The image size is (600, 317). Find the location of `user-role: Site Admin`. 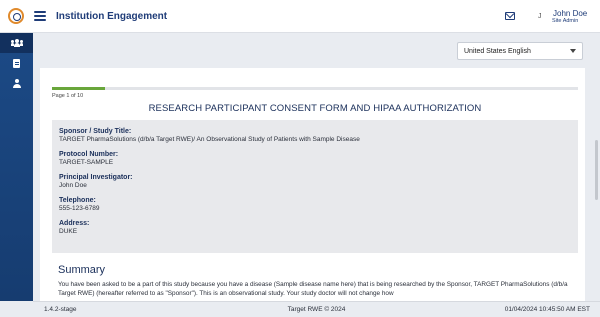

user-role: Site Admin is located at coordinates (565, 21).